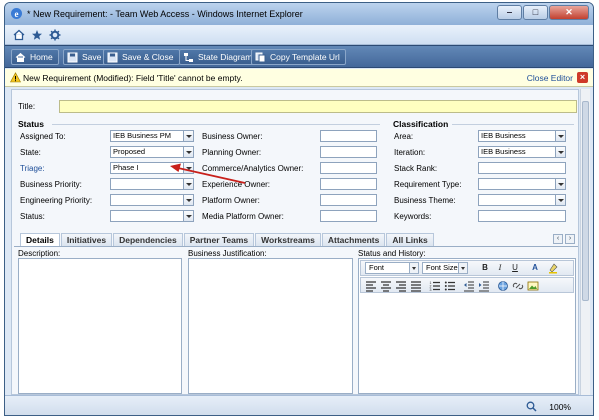  Describe the element at coordinates (485, 268) in the screenshot. I see `bold-button: B` at that location.